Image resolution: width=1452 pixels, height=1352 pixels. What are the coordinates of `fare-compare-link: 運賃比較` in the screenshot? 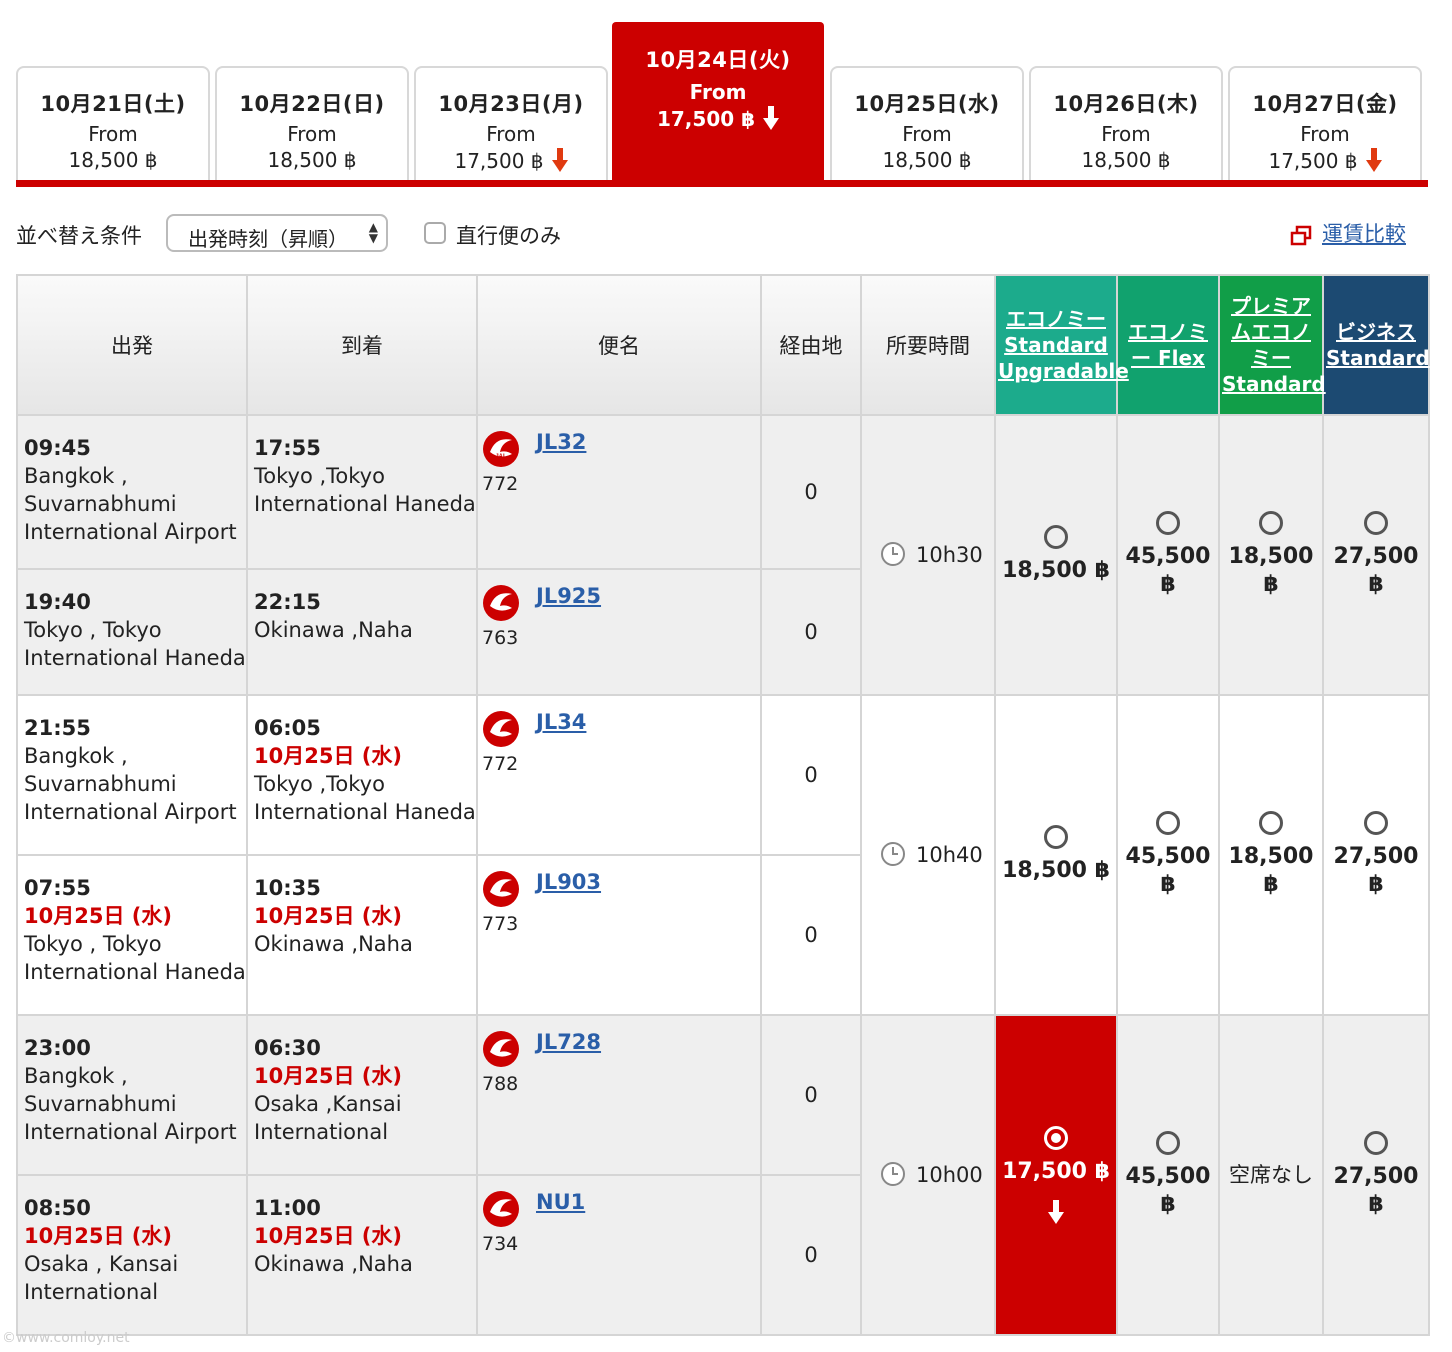 It's located at (1364, 233).